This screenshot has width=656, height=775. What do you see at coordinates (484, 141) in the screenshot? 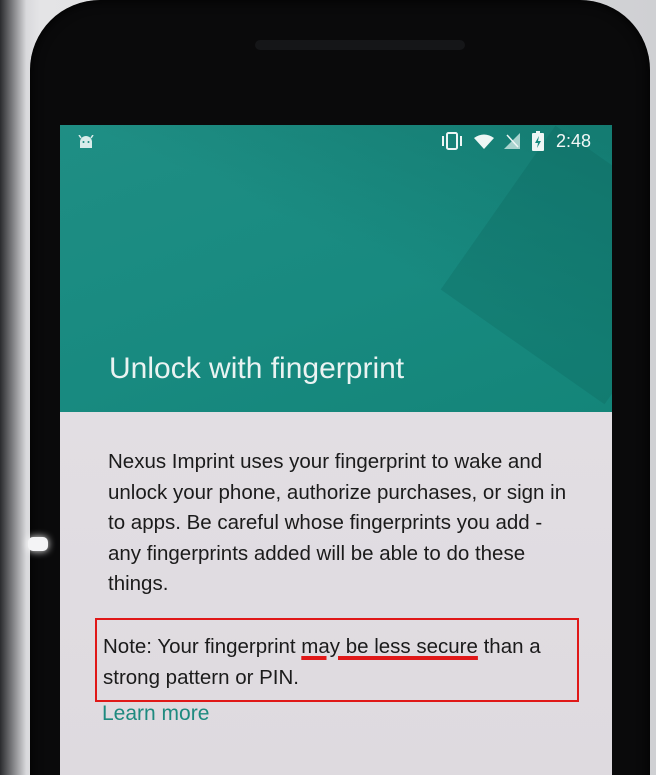
I see `wifi-icon` at bounding box center [484, 141].